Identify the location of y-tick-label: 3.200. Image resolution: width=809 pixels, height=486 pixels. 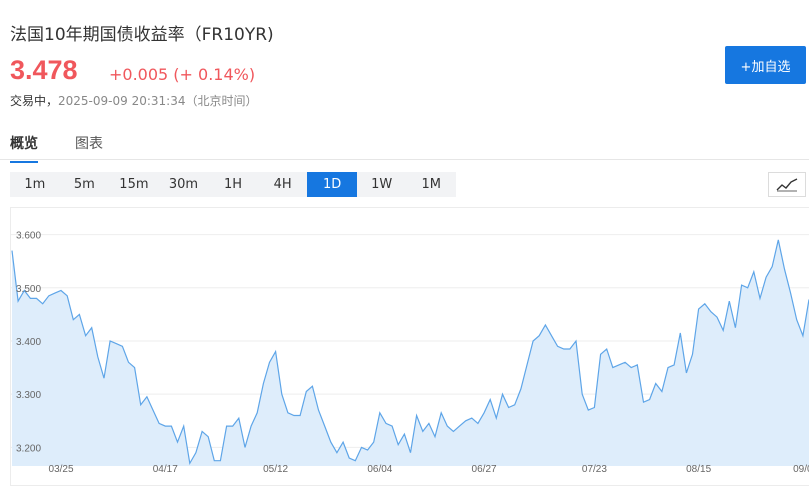
(28, 448).